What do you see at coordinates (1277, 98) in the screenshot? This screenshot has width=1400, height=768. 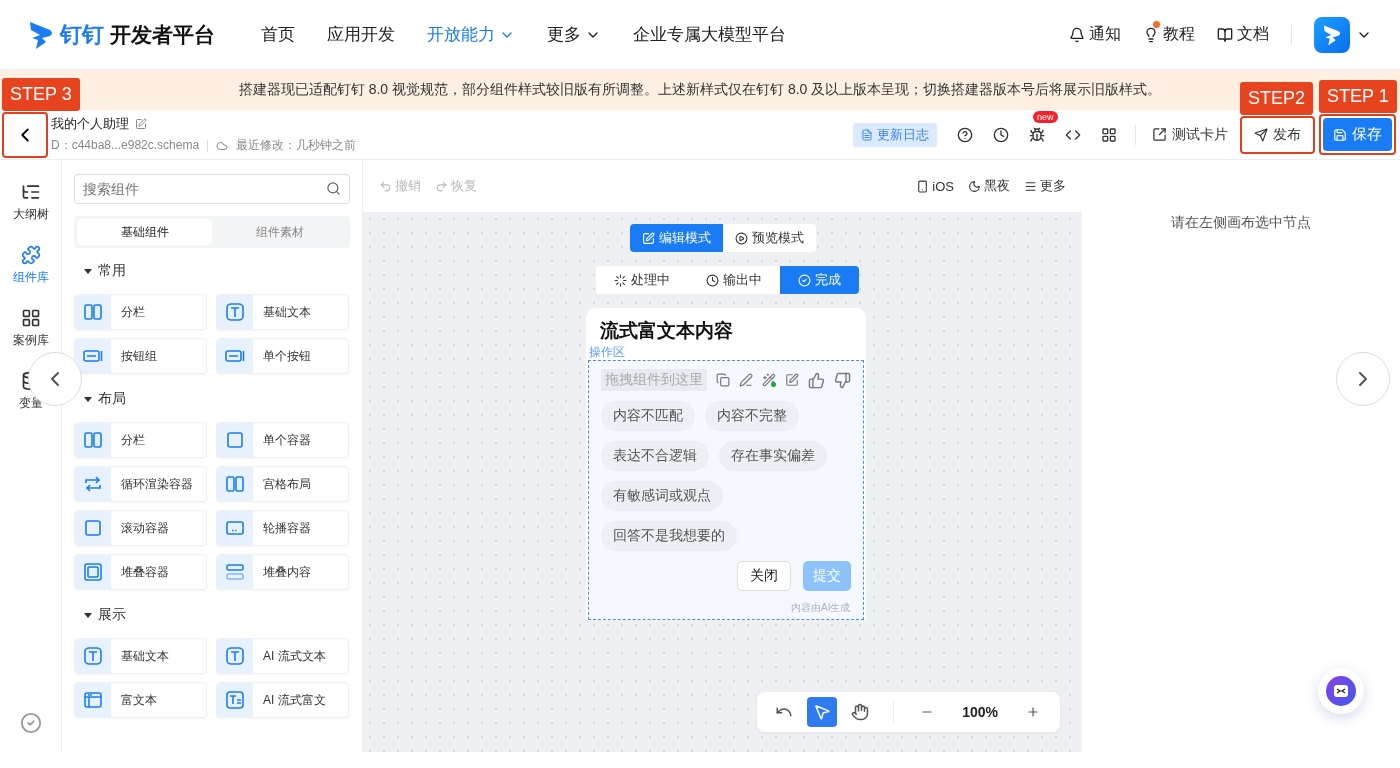 I see `step-label: STEP2` at bounding box center [1277, 98].